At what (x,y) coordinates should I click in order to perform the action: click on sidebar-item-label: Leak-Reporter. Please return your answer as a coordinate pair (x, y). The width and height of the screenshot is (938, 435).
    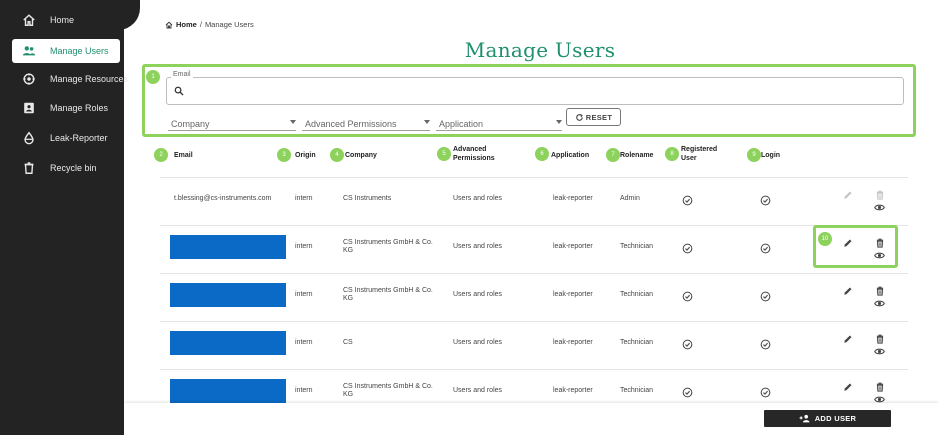
    Looking at the image, I should click on (79, 138).